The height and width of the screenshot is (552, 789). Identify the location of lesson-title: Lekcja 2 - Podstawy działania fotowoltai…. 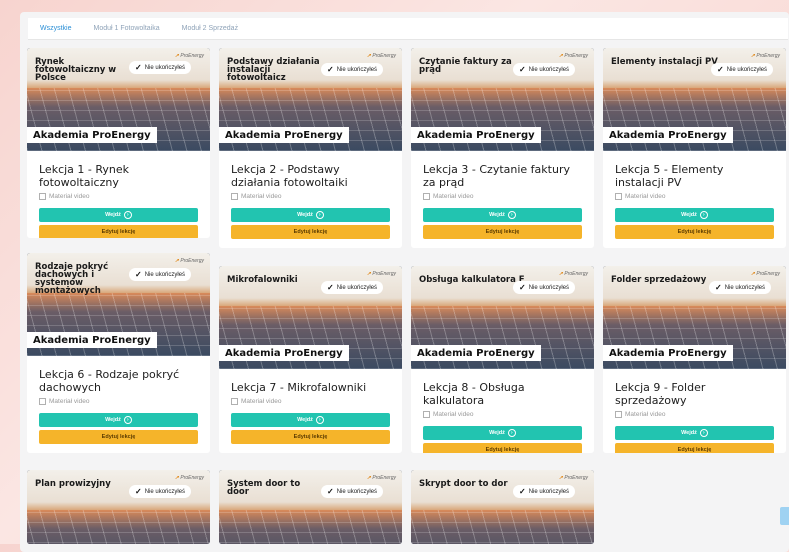
(289, 176).